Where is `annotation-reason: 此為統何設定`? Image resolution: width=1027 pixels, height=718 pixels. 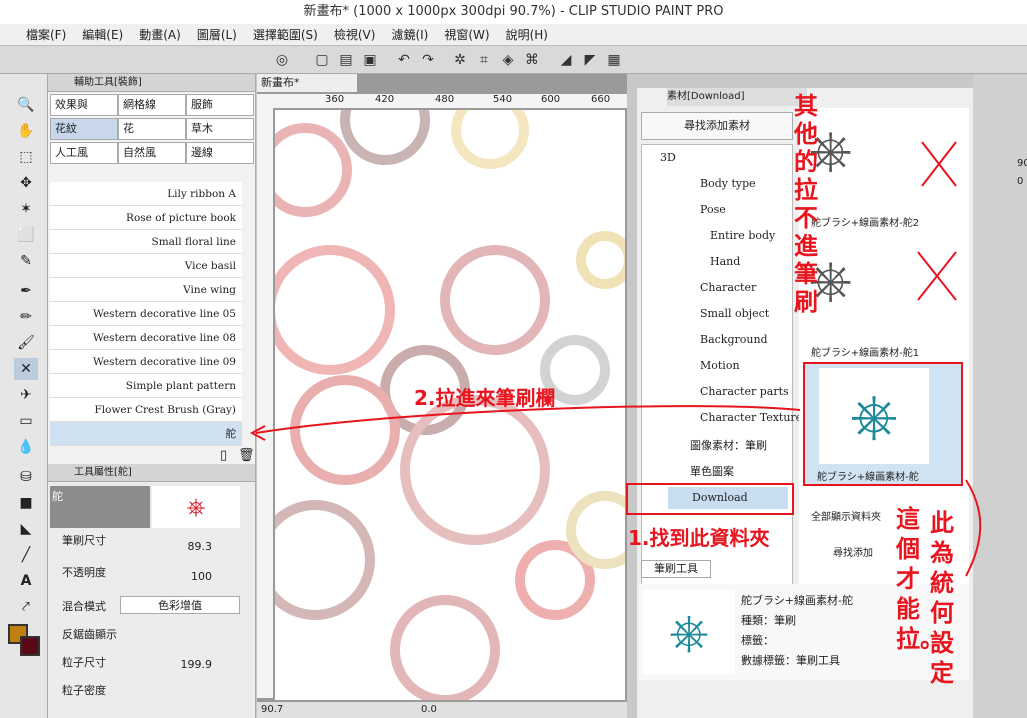
annotation-reason: 此為統何設定 is located at coordinates (942, 598).